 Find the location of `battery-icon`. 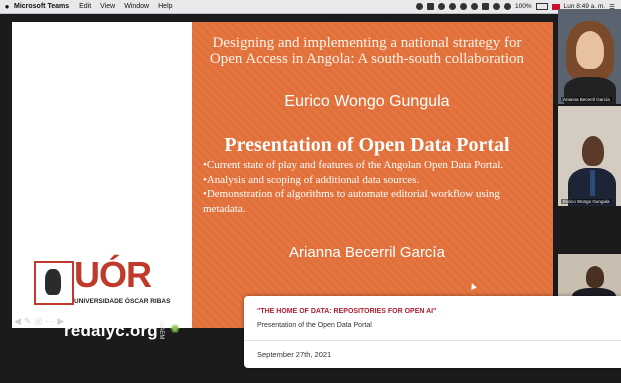

battery-icon is located at coordinates (541, 6).